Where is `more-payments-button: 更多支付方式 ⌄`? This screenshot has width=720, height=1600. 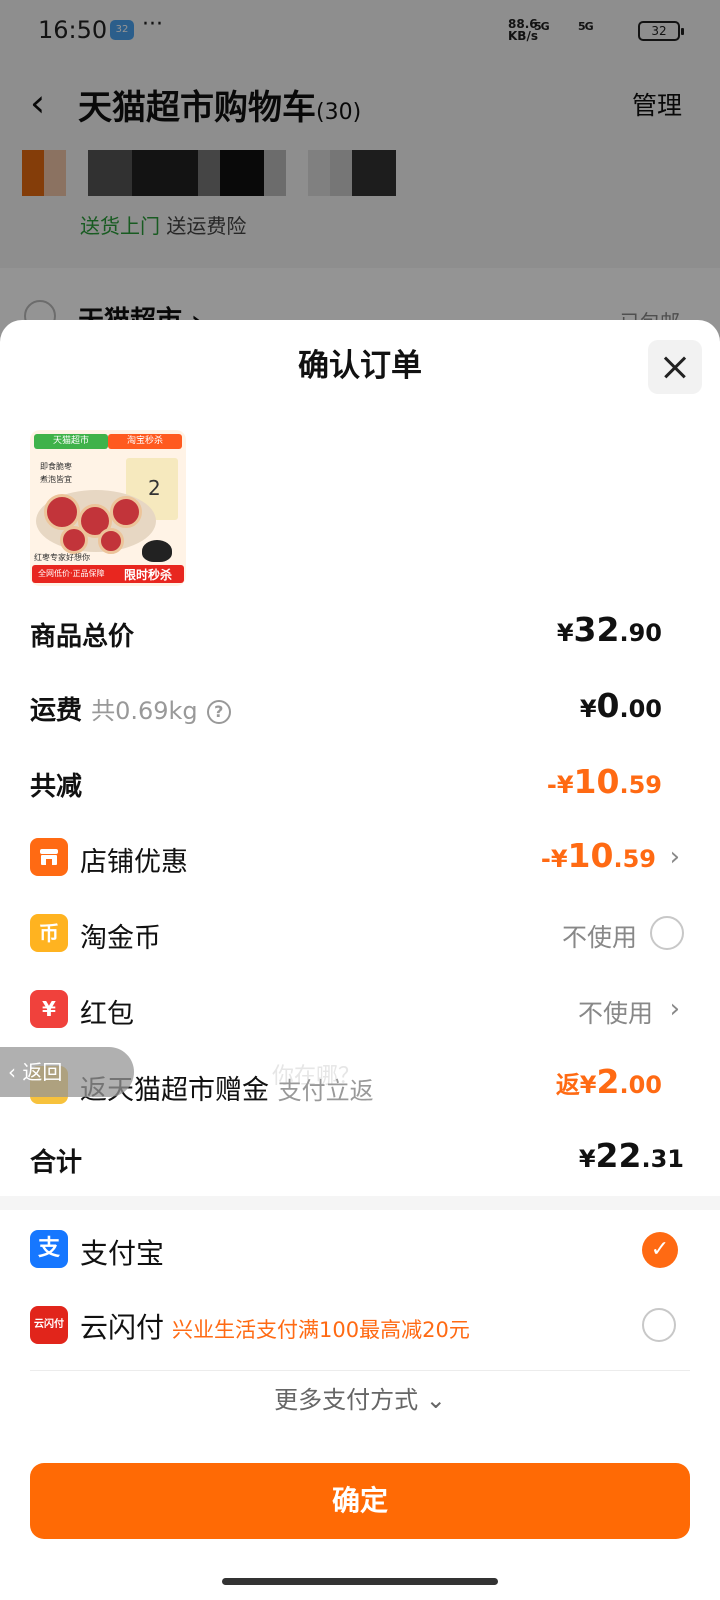
more-payments-button: 更多支付方式 ⌄ is located at coordinates (360, 1397).